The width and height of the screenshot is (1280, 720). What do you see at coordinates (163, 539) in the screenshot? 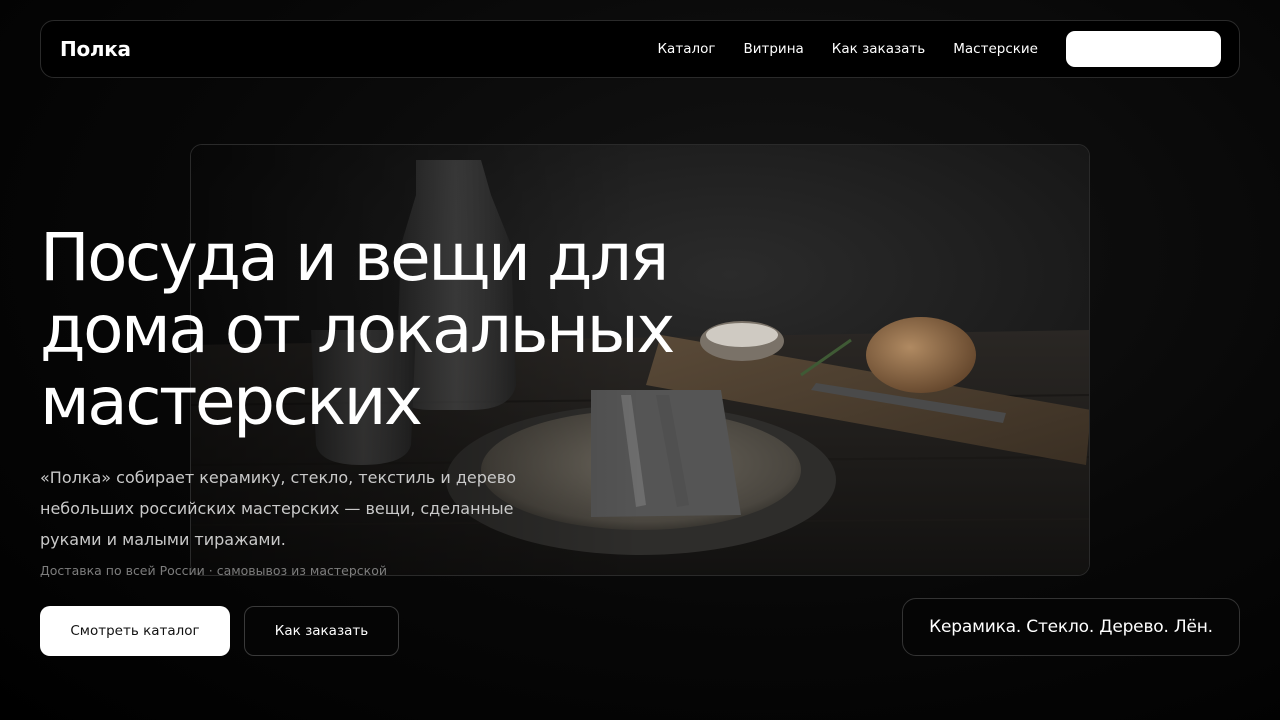
I see `hero-description-line-3: руками и малыми тиражами.` at bounding box center [163, 539].